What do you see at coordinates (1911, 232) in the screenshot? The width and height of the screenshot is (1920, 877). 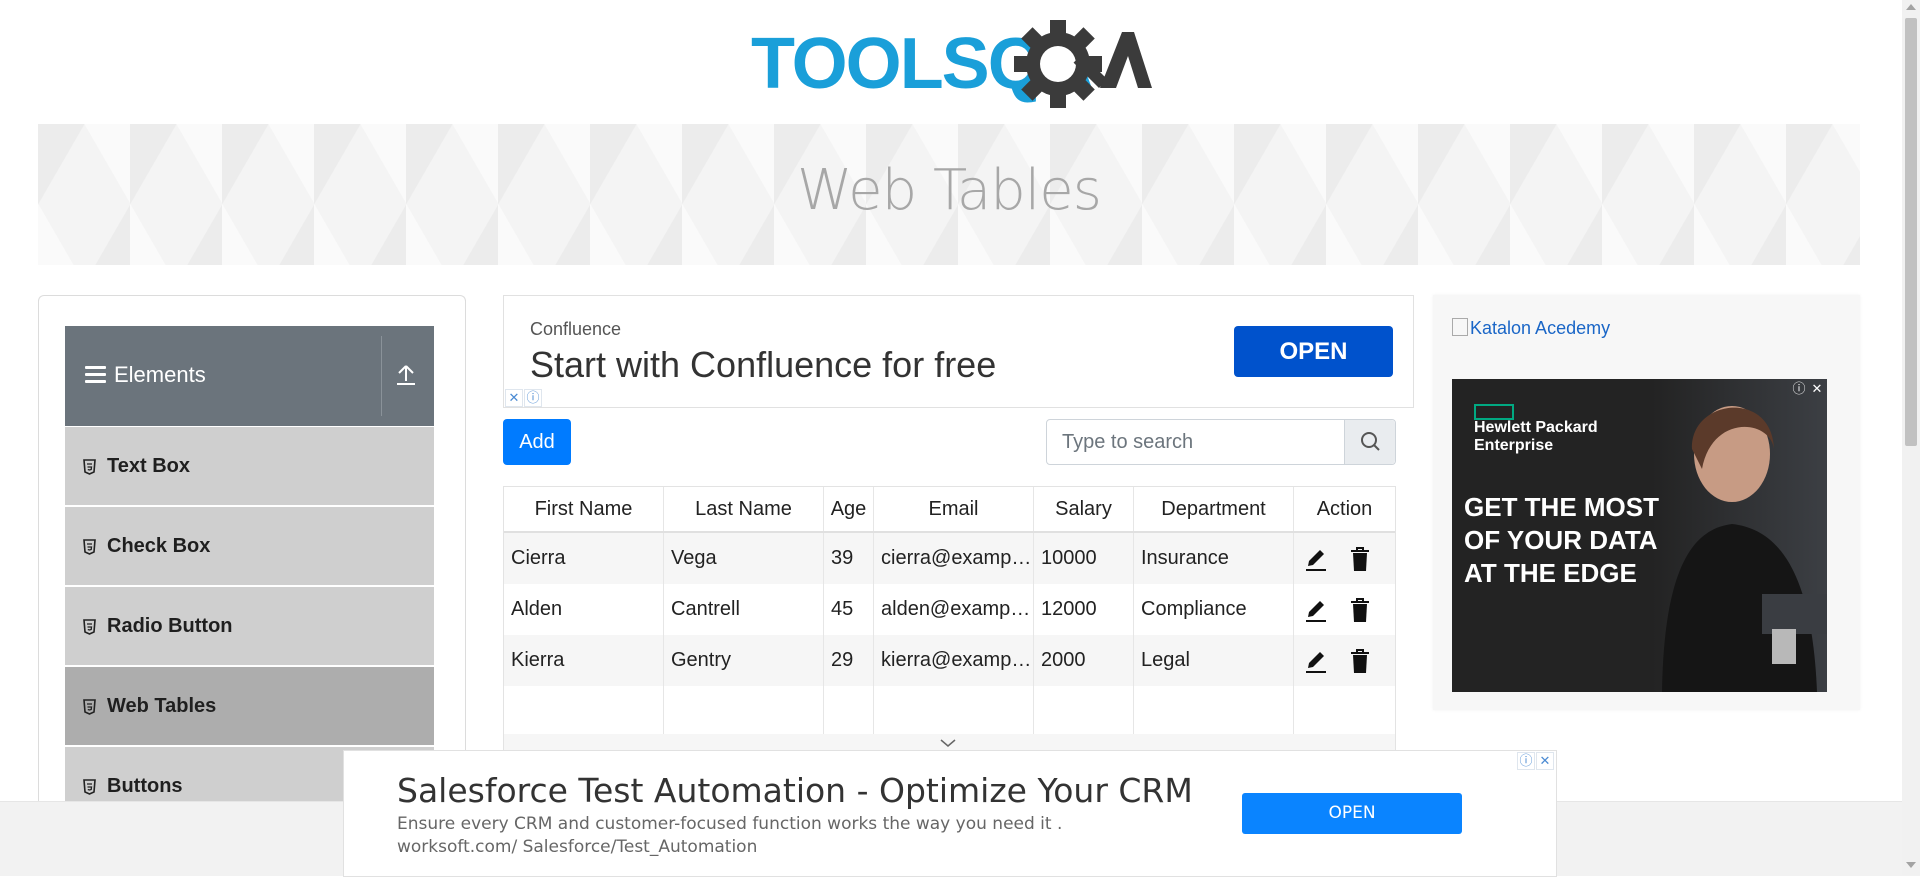 I see `scroll-thumb` at bounding box center [1911, 232].